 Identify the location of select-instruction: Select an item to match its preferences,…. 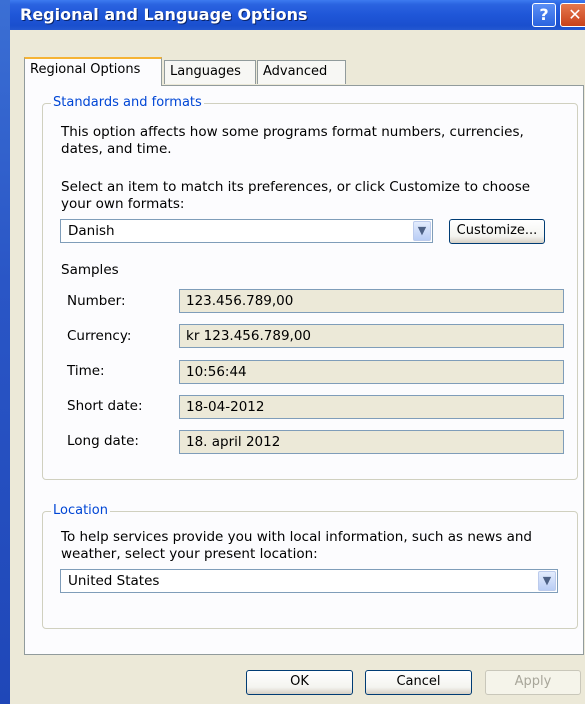
(296, 187).